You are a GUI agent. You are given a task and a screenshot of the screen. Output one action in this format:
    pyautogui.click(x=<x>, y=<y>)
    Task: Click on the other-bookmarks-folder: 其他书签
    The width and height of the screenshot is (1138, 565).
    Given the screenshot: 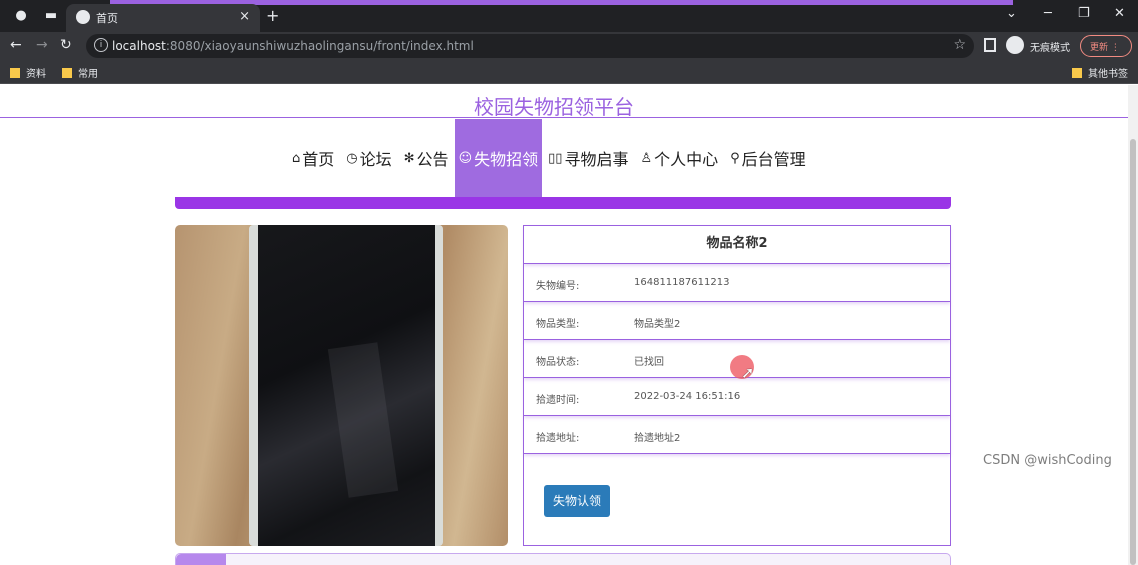 What is the action you would take?
    pyautogui.click(x=1100, y=72)
    